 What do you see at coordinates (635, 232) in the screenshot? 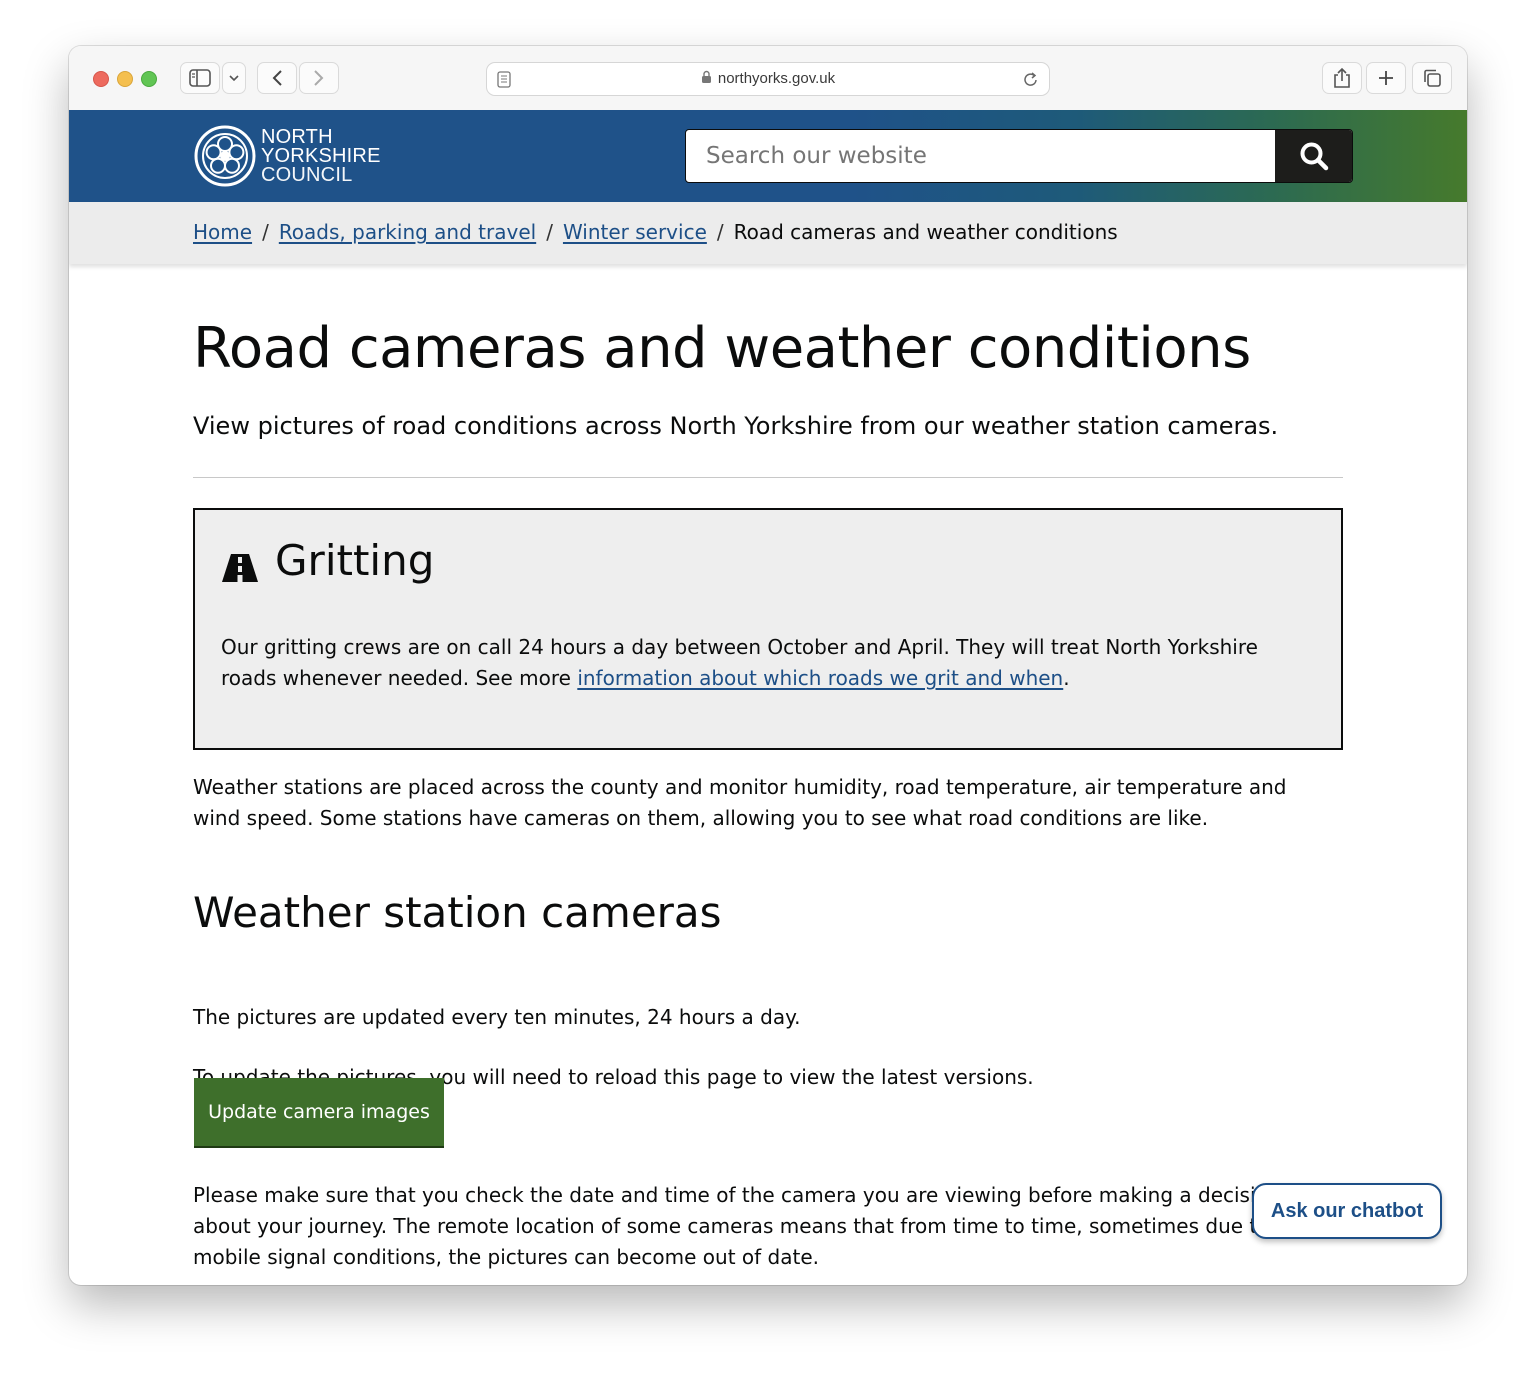
I see `breadcrumb-winter-service-link: Winter service` at bounding box center [635, 232].